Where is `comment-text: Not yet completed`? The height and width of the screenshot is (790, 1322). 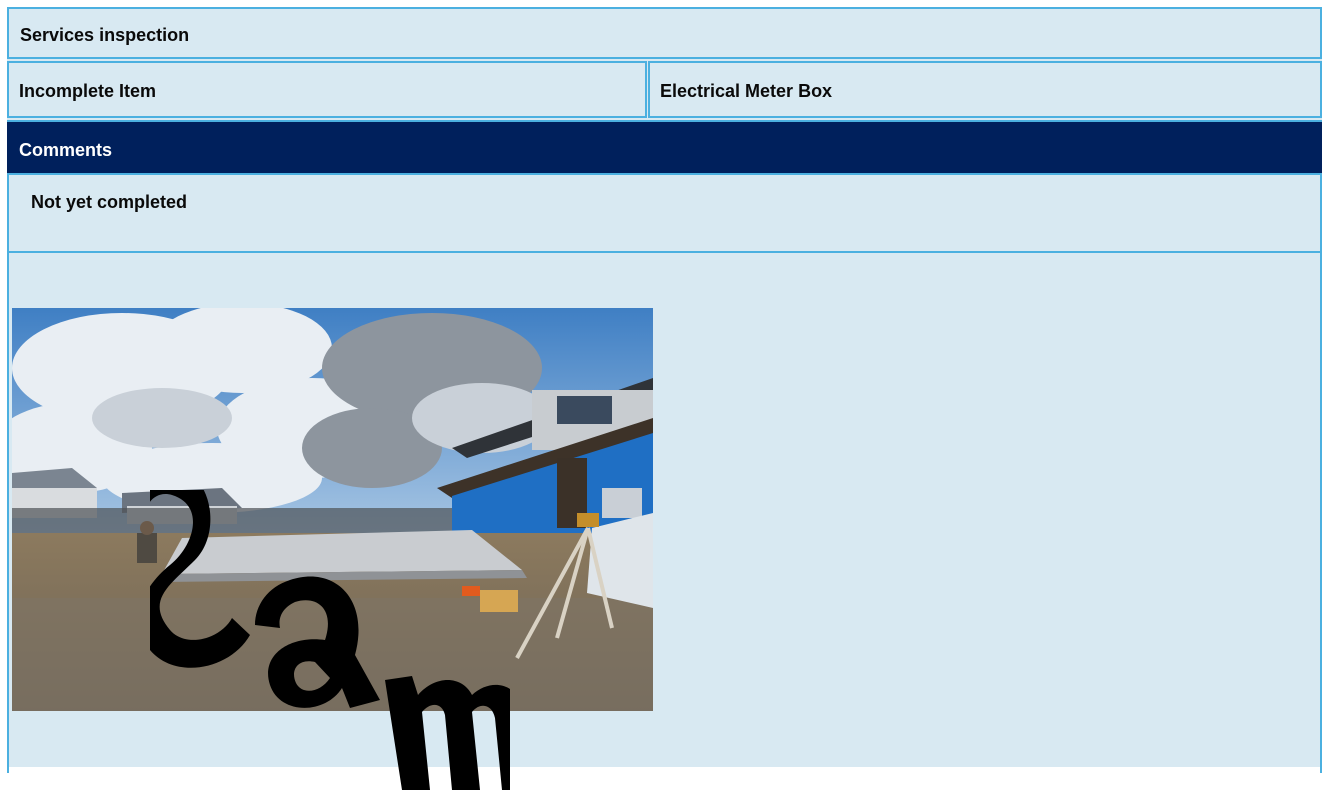 comment-text: Not yet completed is located at coordinates (109, 202).